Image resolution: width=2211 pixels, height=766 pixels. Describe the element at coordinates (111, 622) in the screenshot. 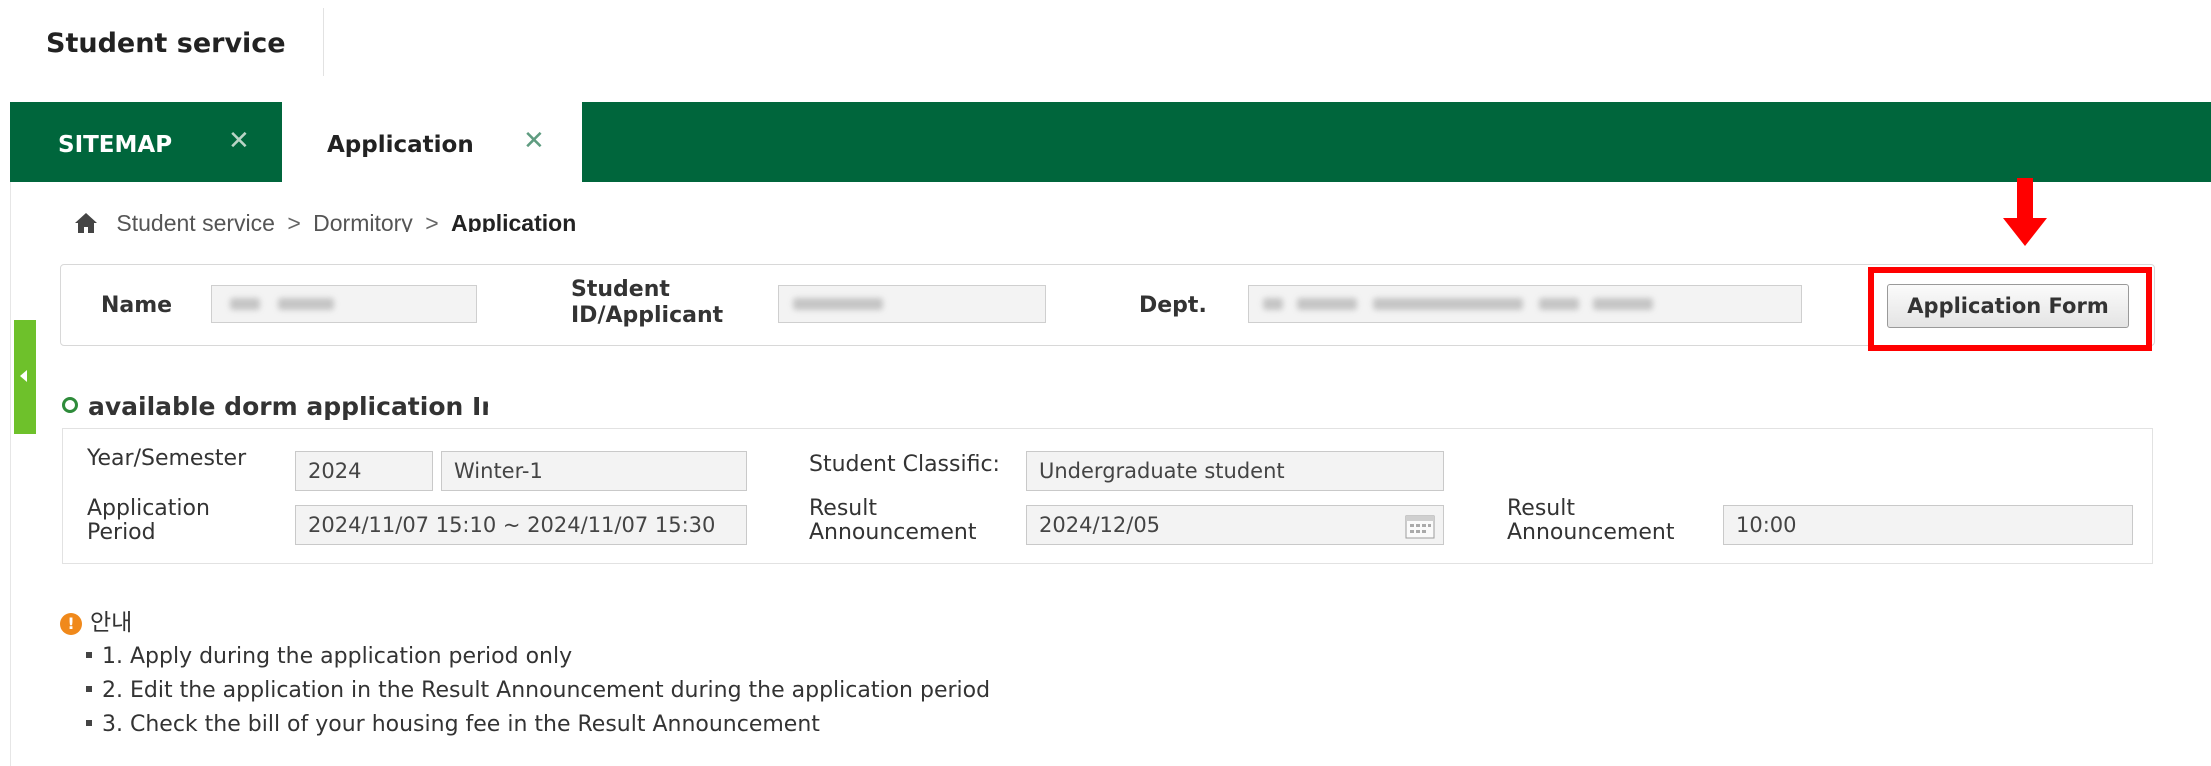

I see `notice-title: 안내` at that location.